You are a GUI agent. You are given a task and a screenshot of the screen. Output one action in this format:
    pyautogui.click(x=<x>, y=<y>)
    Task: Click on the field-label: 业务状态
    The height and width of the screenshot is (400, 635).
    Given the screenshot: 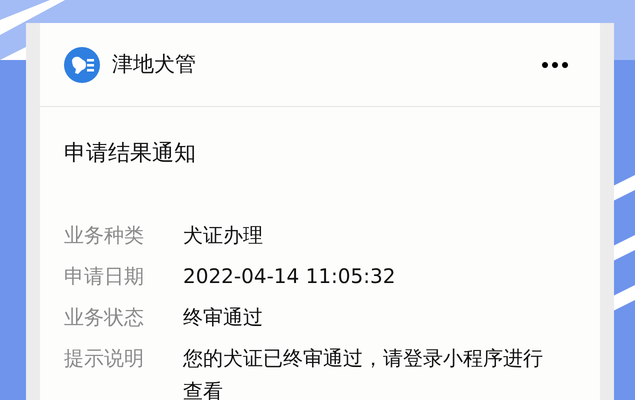 What is the action you would take?
    pyautogui.click(x=104, y=317)
    